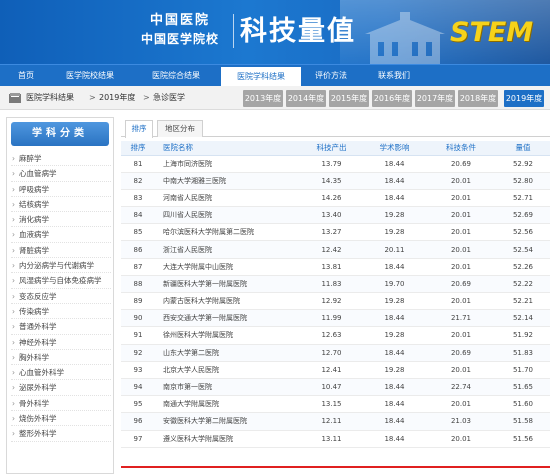  Describe the element at coordinates (331, 148) in the screenshot. I see `column-header-output: 科技产出` at that location.